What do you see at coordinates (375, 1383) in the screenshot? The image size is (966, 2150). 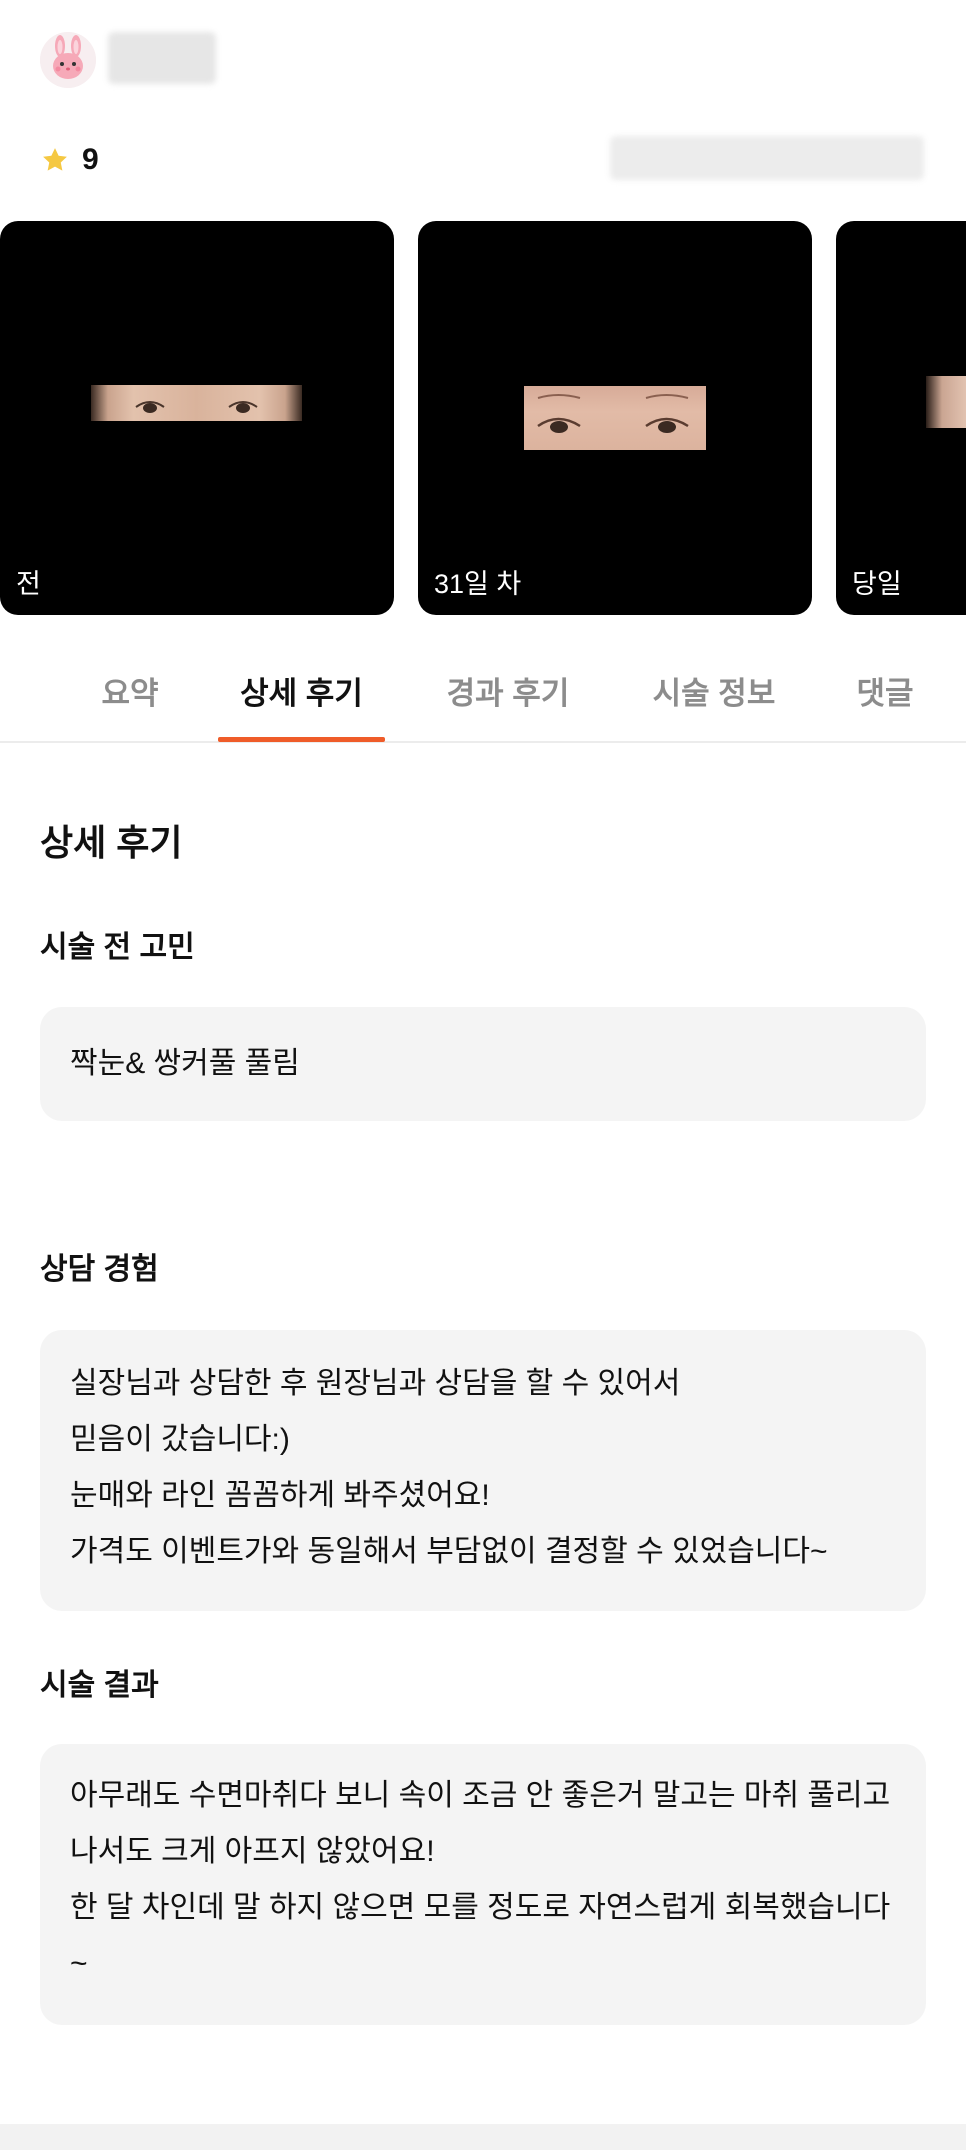 I see `text-line: 실장님과 상담한 후 원장님과 상담을 할 수 있어서` at bounding box center [375, 1383].